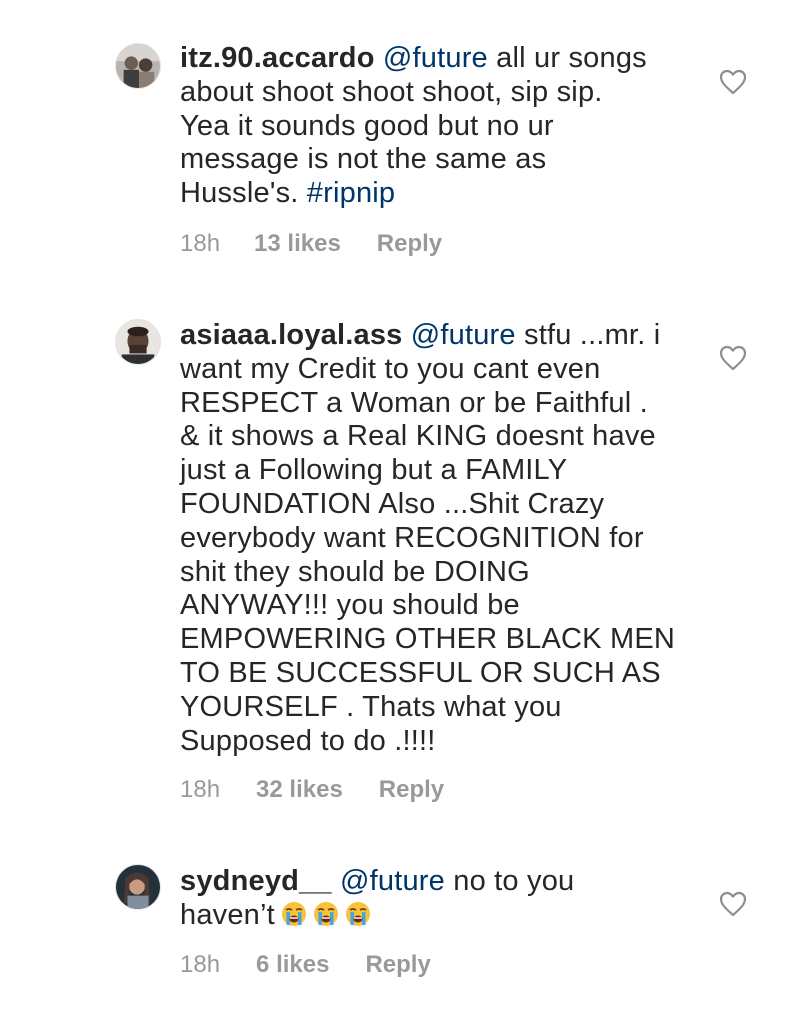  Describe the element at coordinates (432, 899) in the screenshot. I see `comment-text: sydneyd__ @future no to you haven’t` at that location.